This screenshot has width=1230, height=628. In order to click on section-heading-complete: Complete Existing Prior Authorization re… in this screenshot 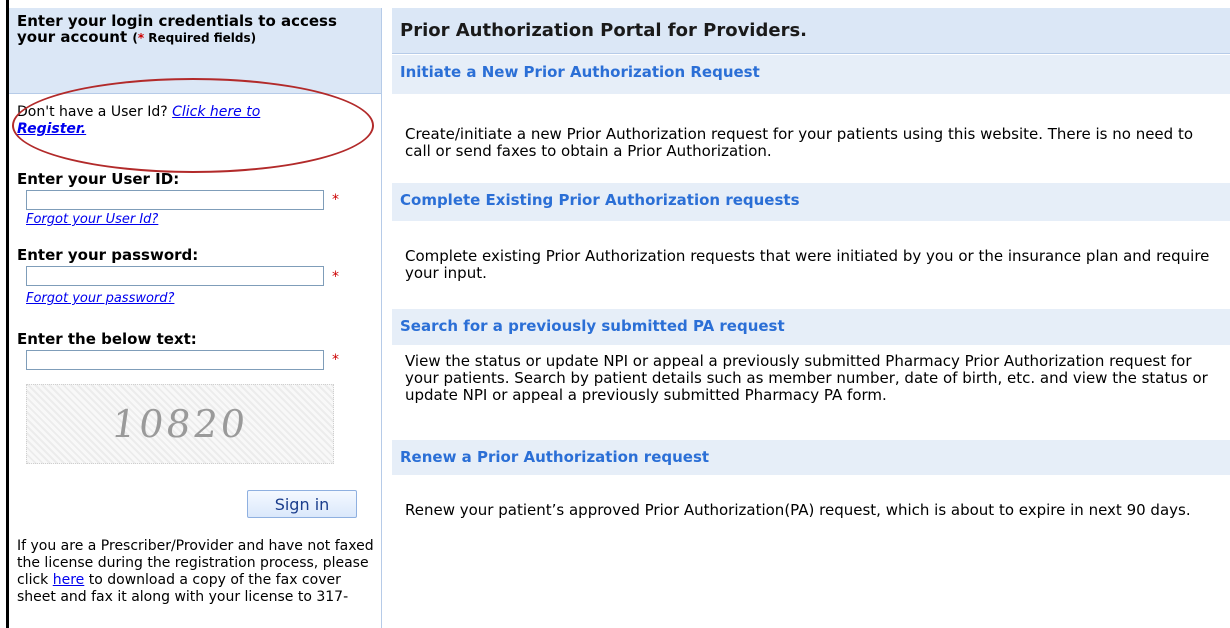, I will do `click(811, 202)`.